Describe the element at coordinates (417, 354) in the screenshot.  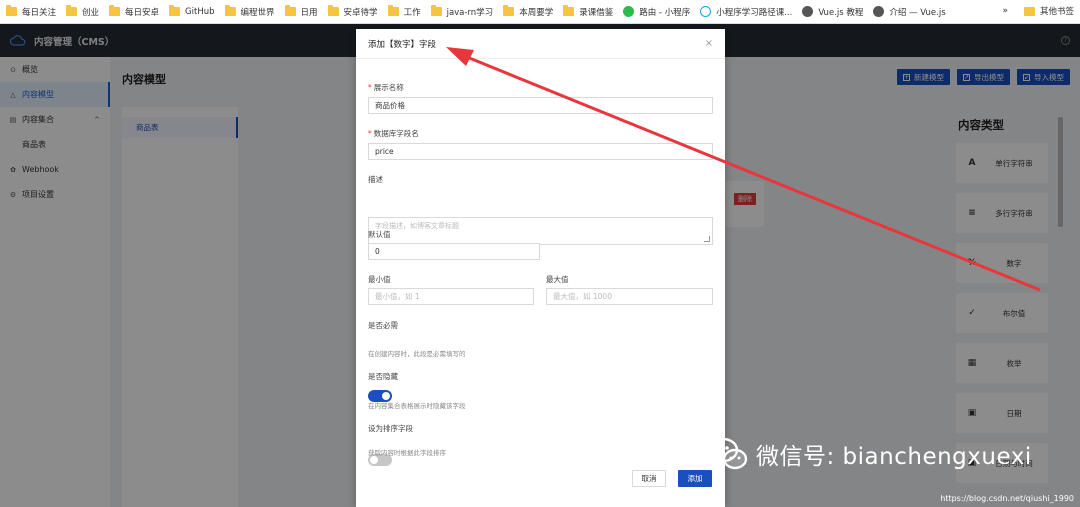
I see `required-hint: 在创建内容时，此段是必需填写的` at that location.